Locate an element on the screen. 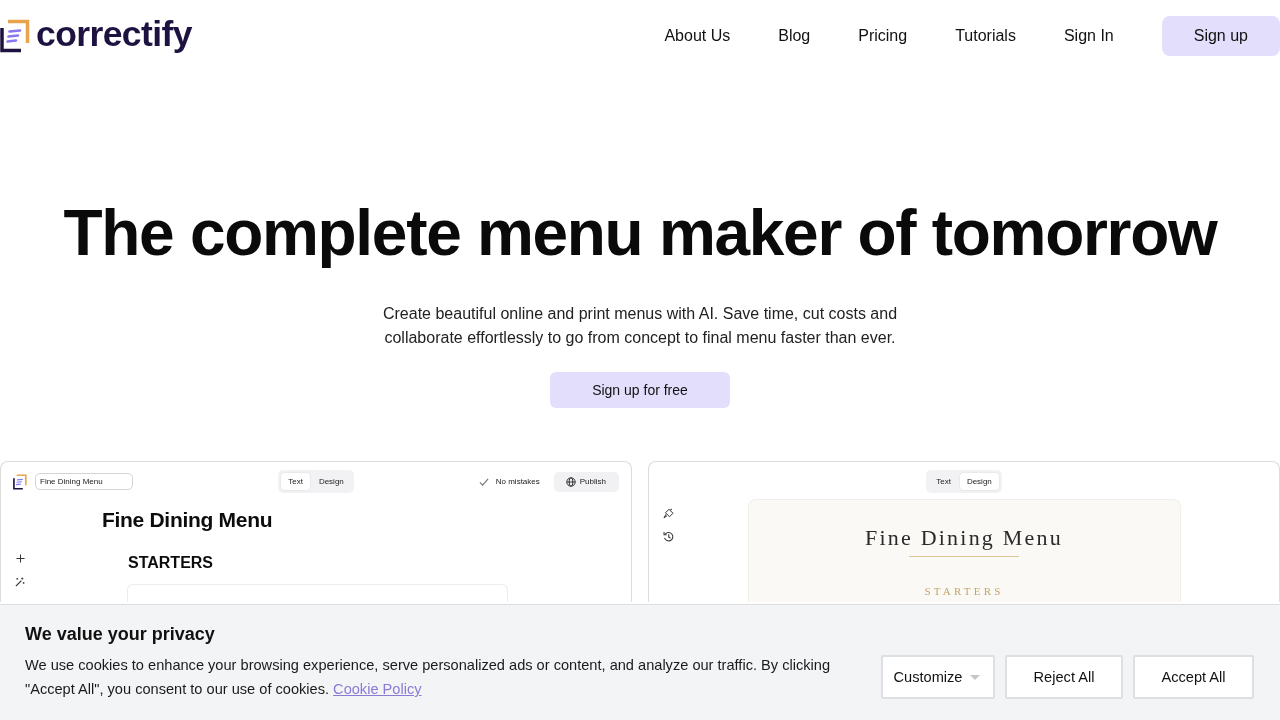 This screenshot has width=1280, height=720. nav-link: Pricing is located at coordinates (883, 36).